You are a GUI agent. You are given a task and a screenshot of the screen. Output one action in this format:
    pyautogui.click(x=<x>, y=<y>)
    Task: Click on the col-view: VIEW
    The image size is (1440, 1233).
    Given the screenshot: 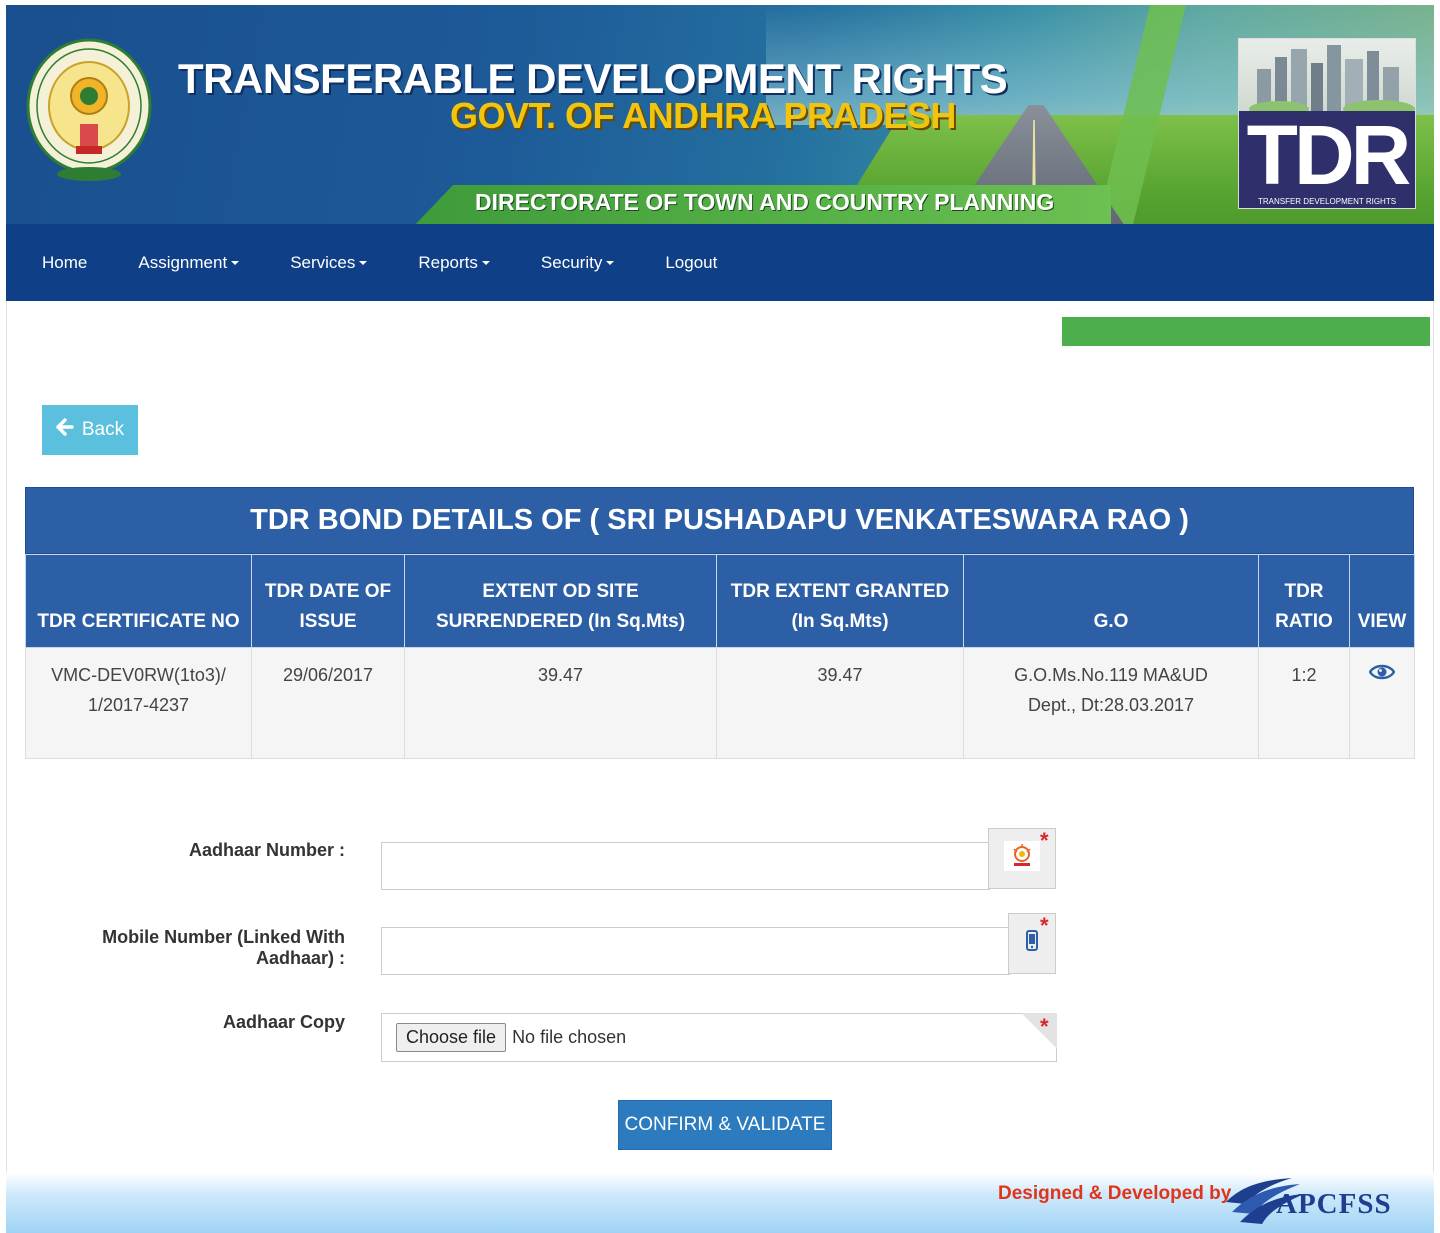 What is the action you would take?
    pyautogui.click(x=1382, y=601)
    